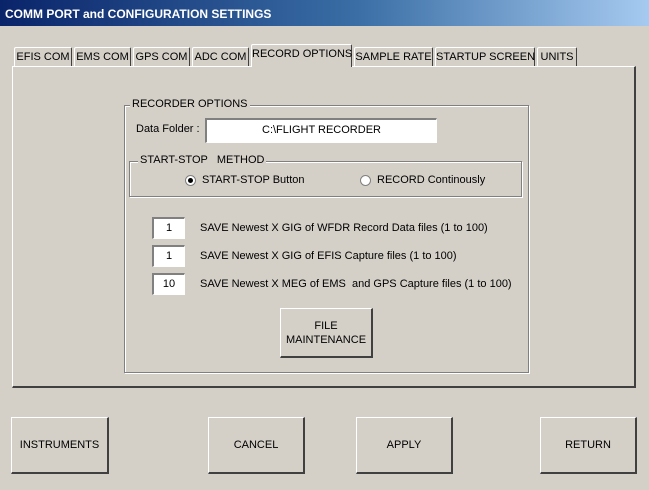  I want to click on radio-selected-dot, so click(190, 180).